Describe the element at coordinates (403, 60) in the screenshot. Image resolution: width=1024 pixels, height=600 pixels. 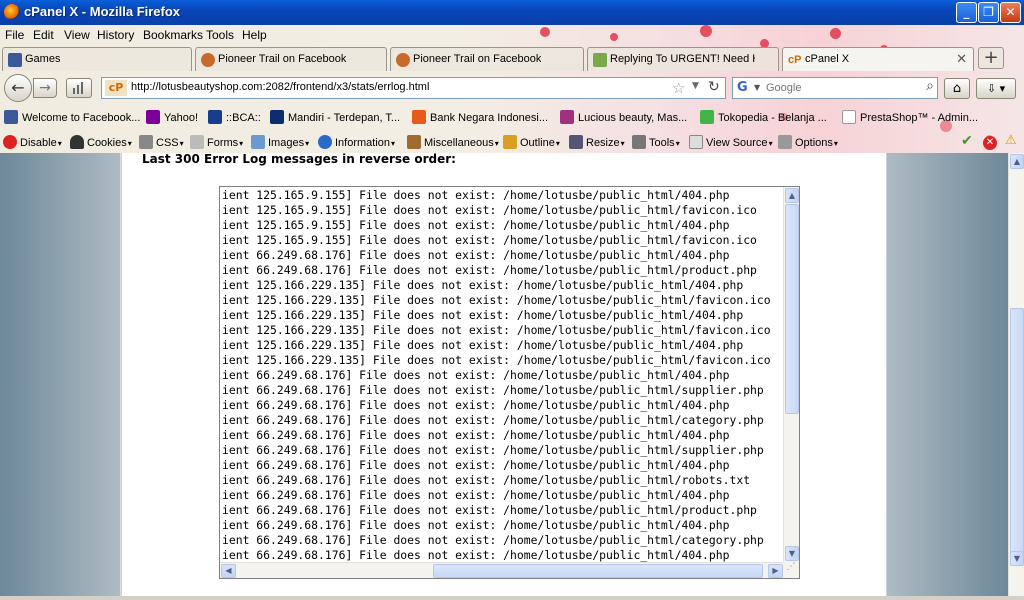
I see `pioneer-trail-icon` at that location.